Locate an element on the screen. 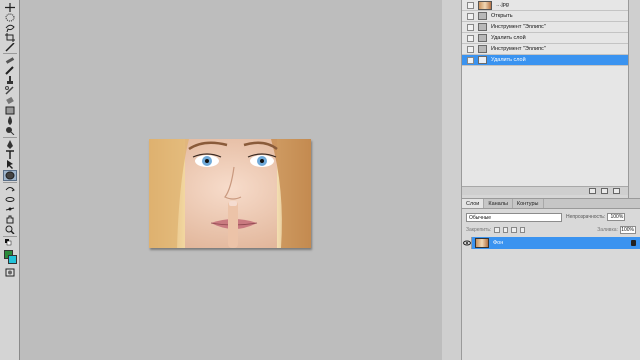  history-scrollbar is located at coordinates (634, 99).